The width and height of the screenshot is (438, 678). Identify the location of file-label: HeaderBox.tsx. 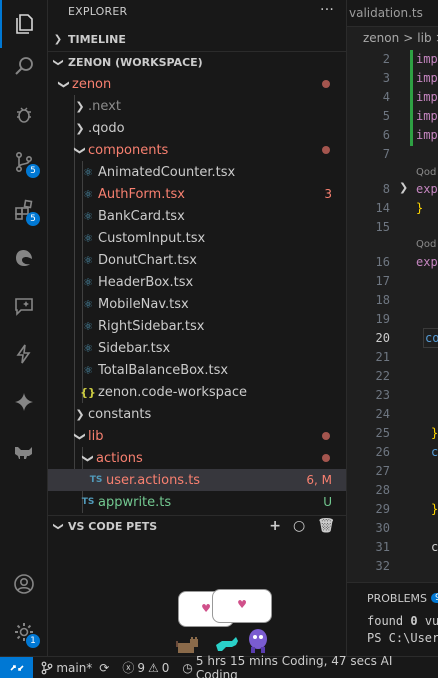
(146, 282).